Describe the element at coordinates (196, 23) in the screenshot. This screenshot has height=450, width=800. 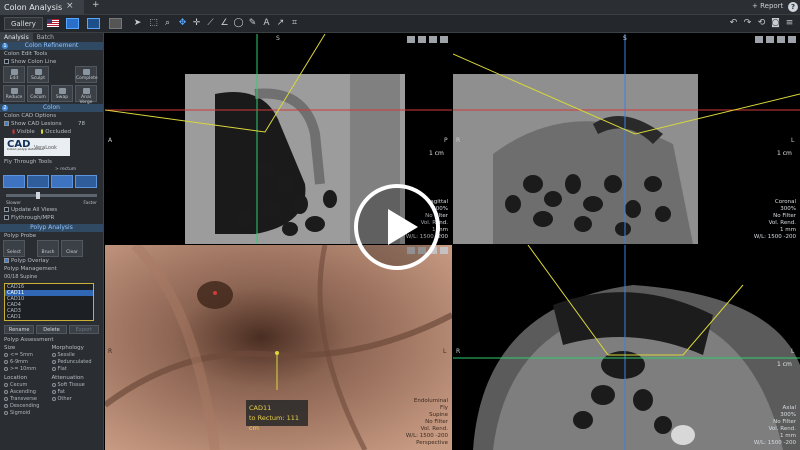
I see `crosshair-icon: ✛` at that location.